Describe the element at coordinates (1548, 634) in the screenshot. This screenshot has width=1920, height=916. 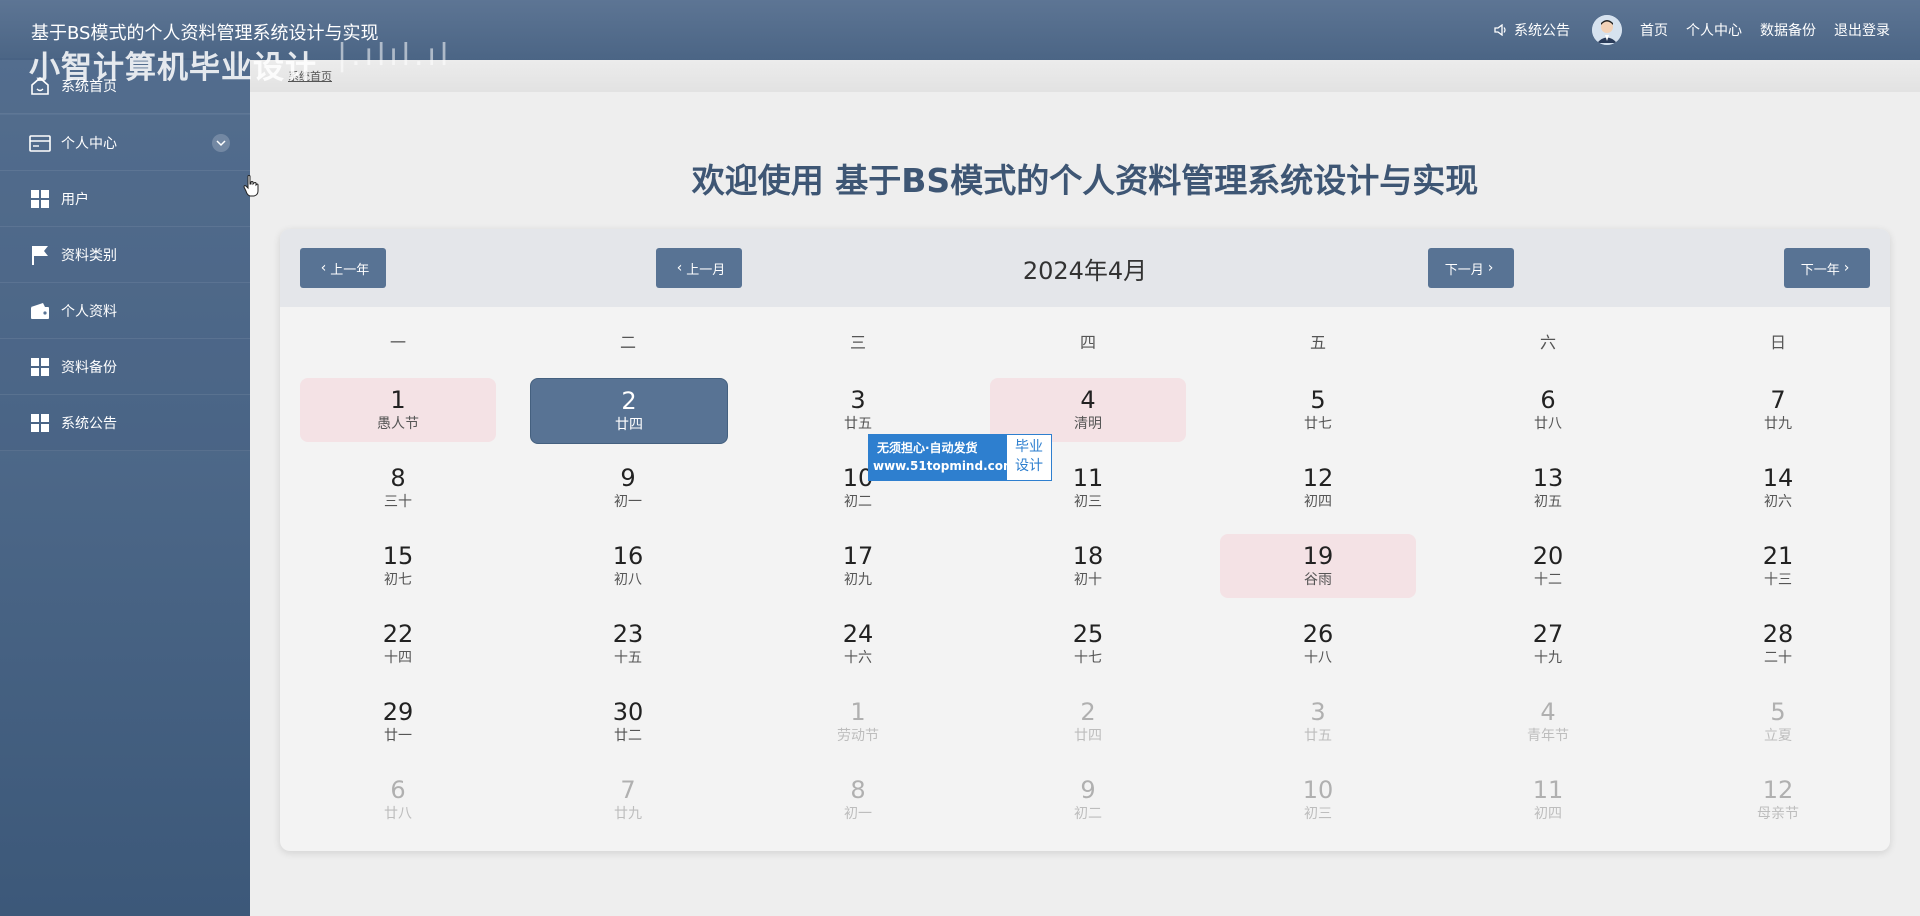
I see `day-number: 27` at that location.